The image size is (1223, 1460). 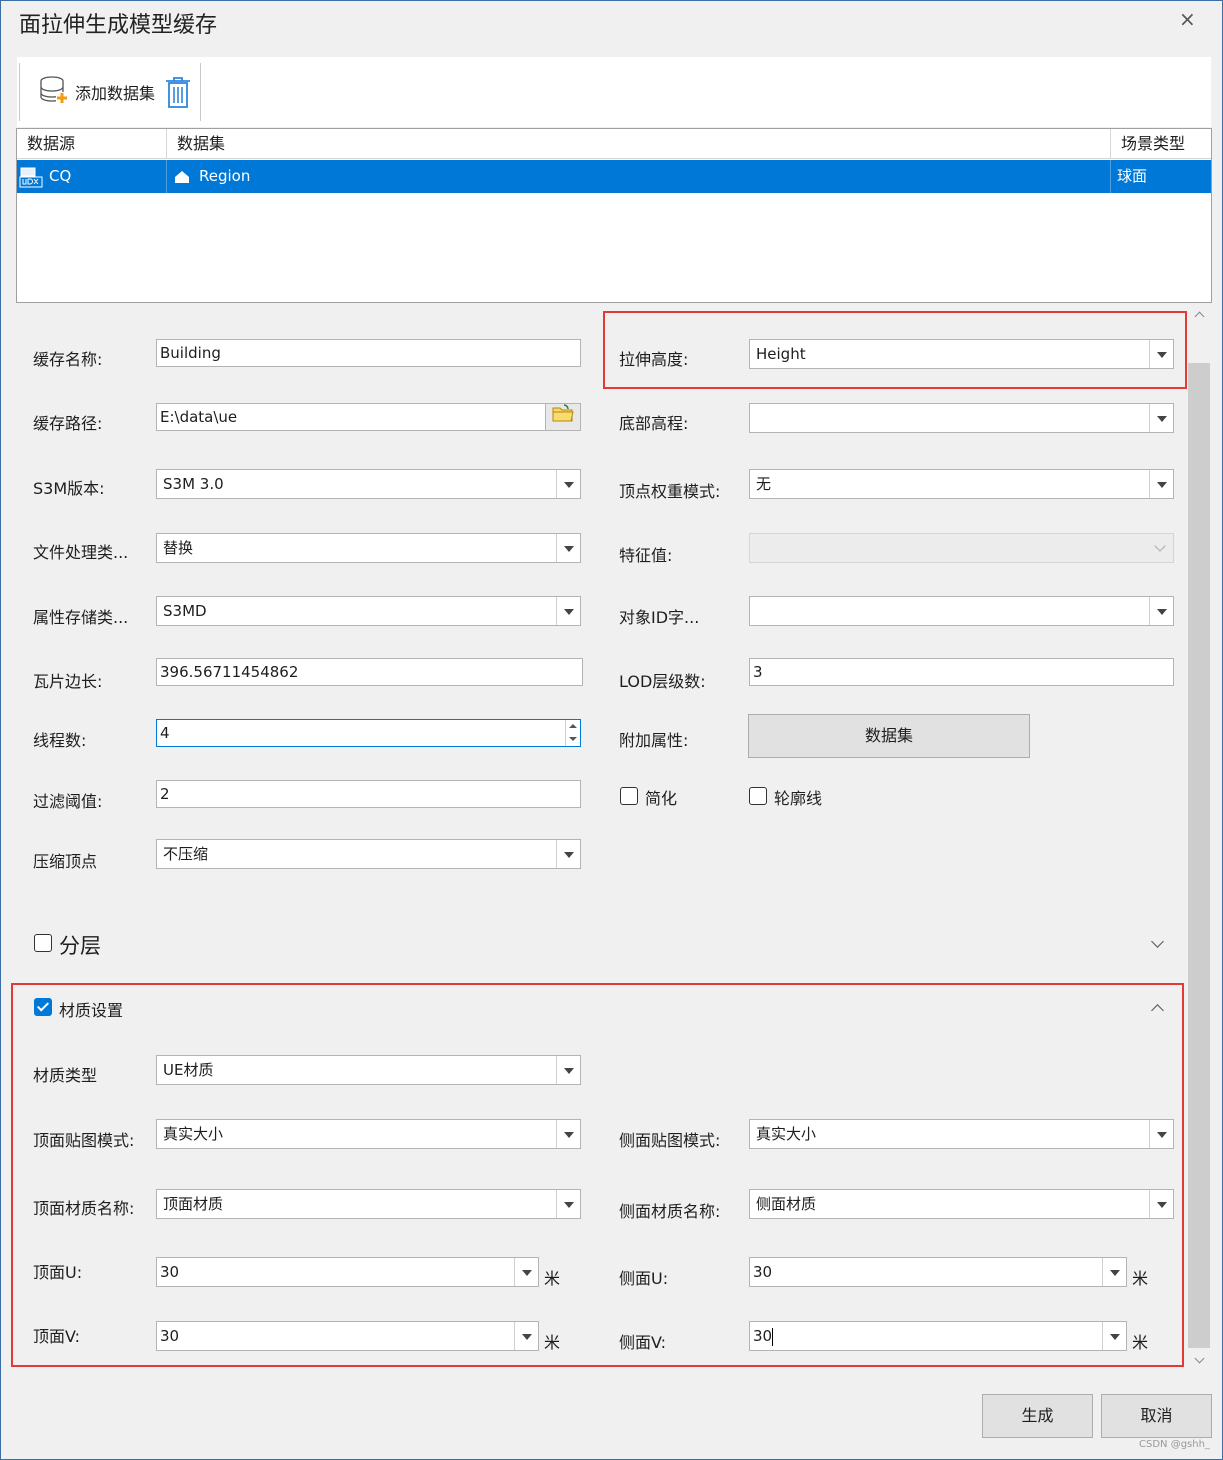 I want to click on column-header-datasource: 数据源, so click(x=92, y=144).